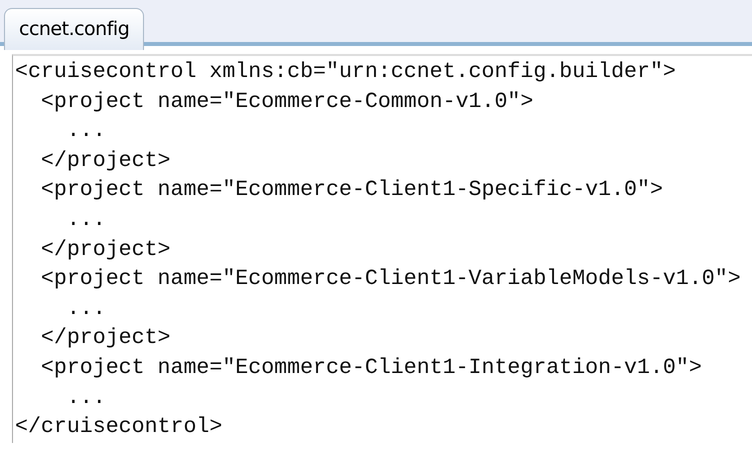  Describe the element at coordinates (74, 29) in the screenshot. I see `file-tab: ccnet.config` at that location.